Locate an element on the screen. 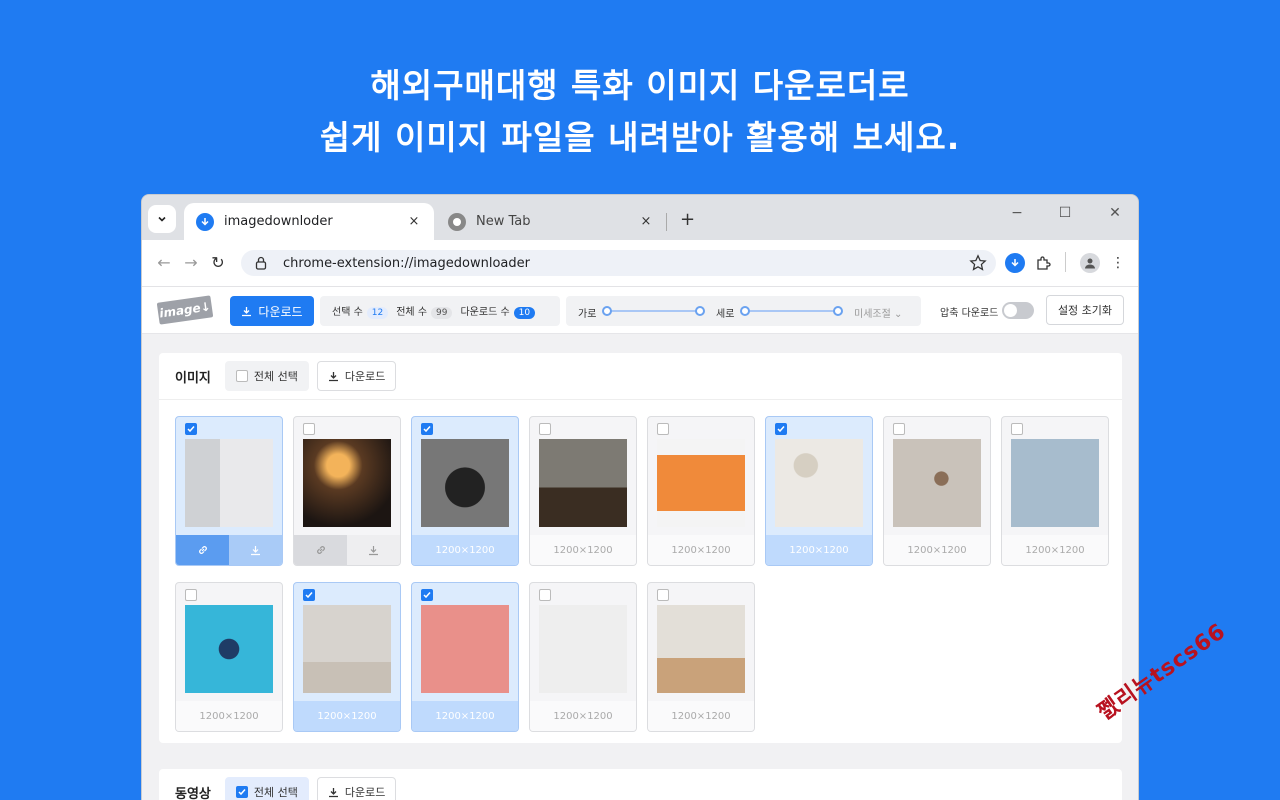  download-button: 다운로드 is located at coordinates (272, 311).